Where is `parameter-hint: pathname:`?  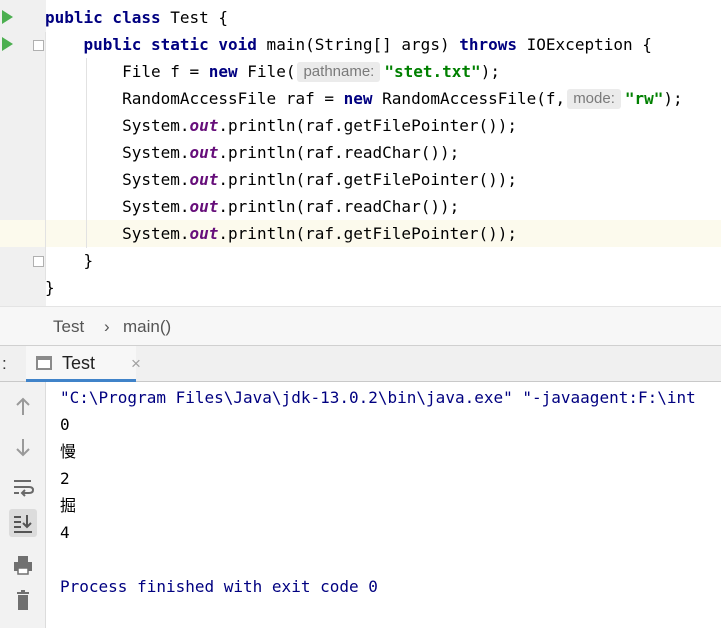
parameter-hint: pathname: is located at coordinates (339, 72).